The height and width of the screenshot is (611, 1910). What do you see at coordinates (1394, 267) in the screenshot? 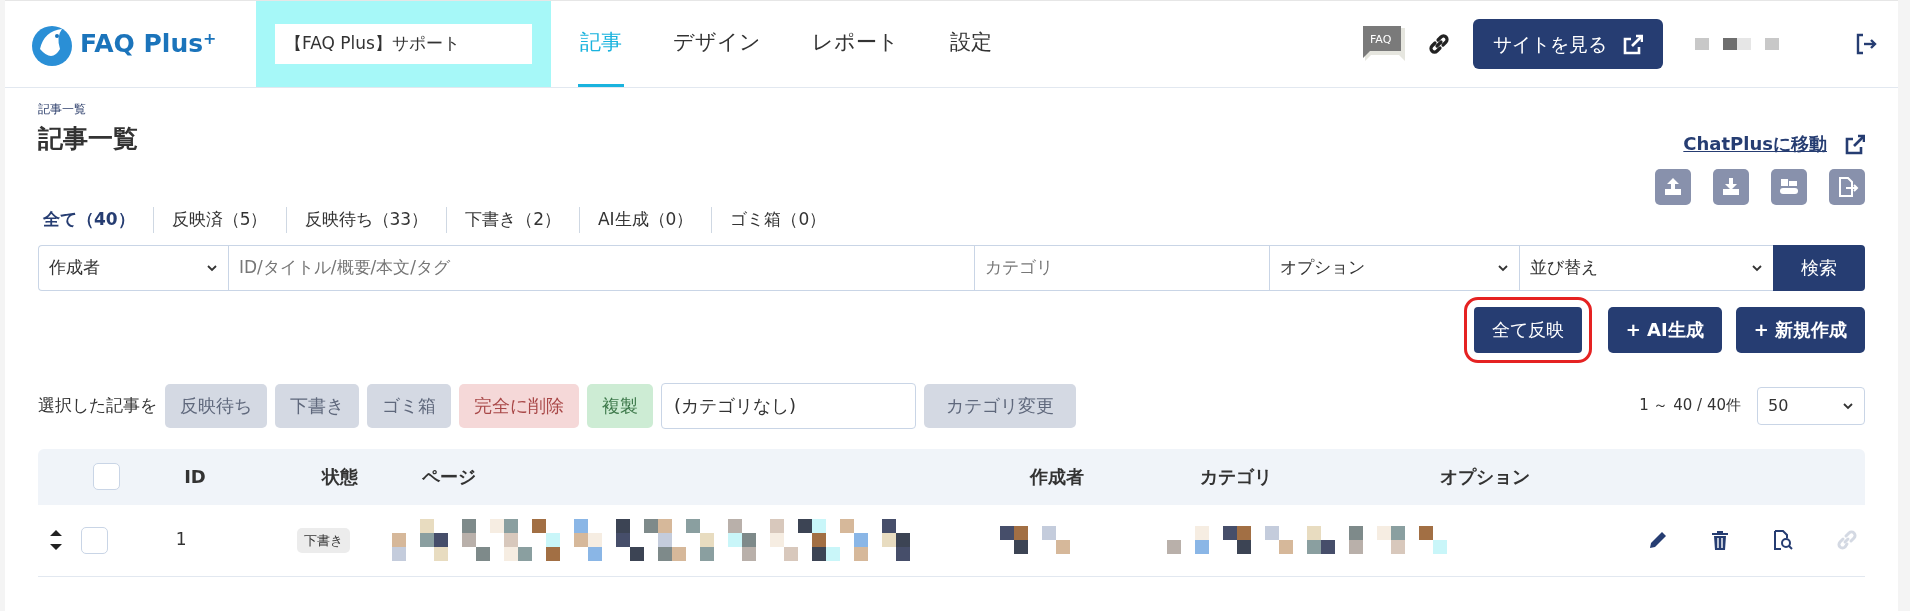
I see `dropdown: オプション` at bounding box center [1394, 267].